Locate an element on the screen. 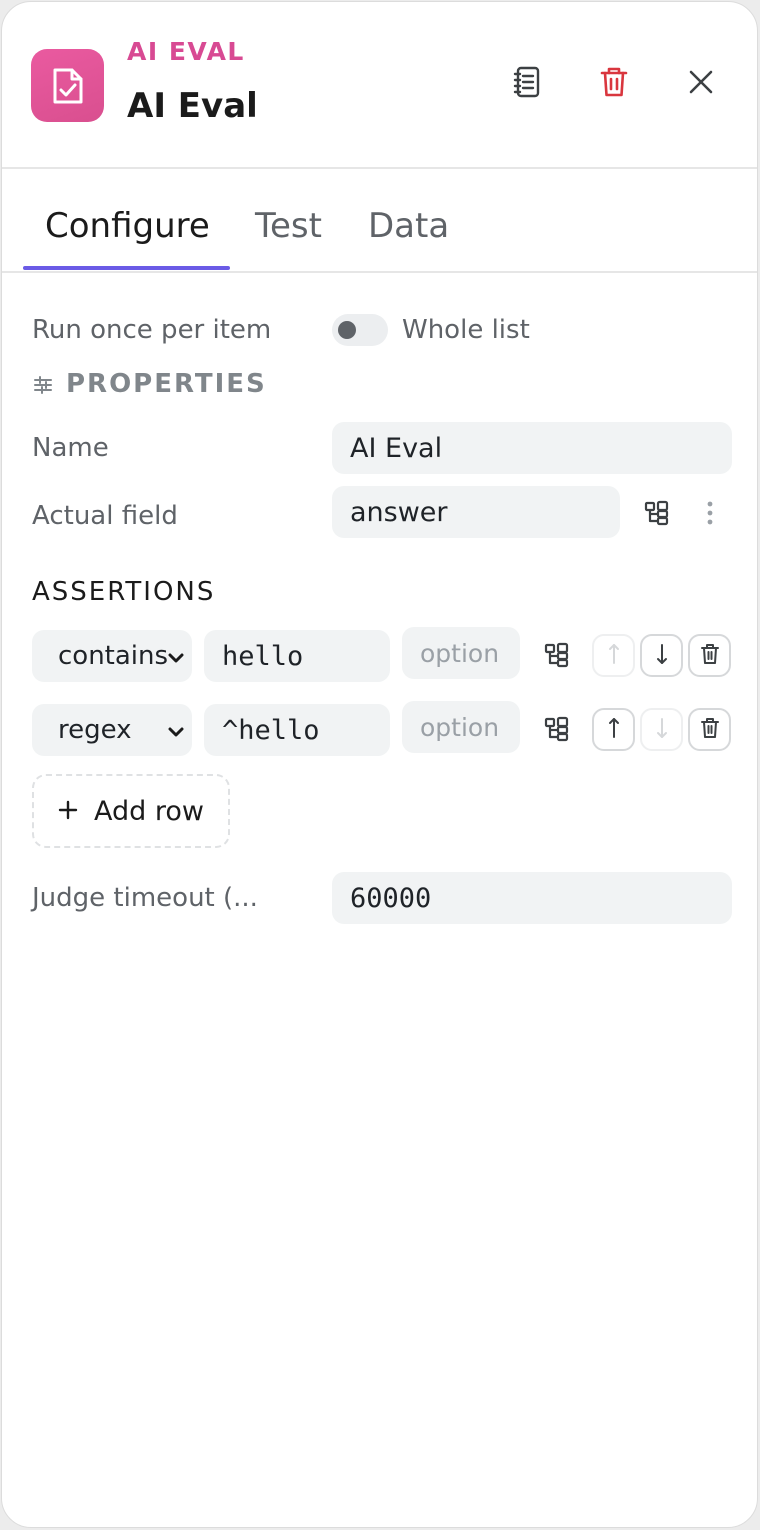  name-field: AI Eval is located at coordinates (532, 448).